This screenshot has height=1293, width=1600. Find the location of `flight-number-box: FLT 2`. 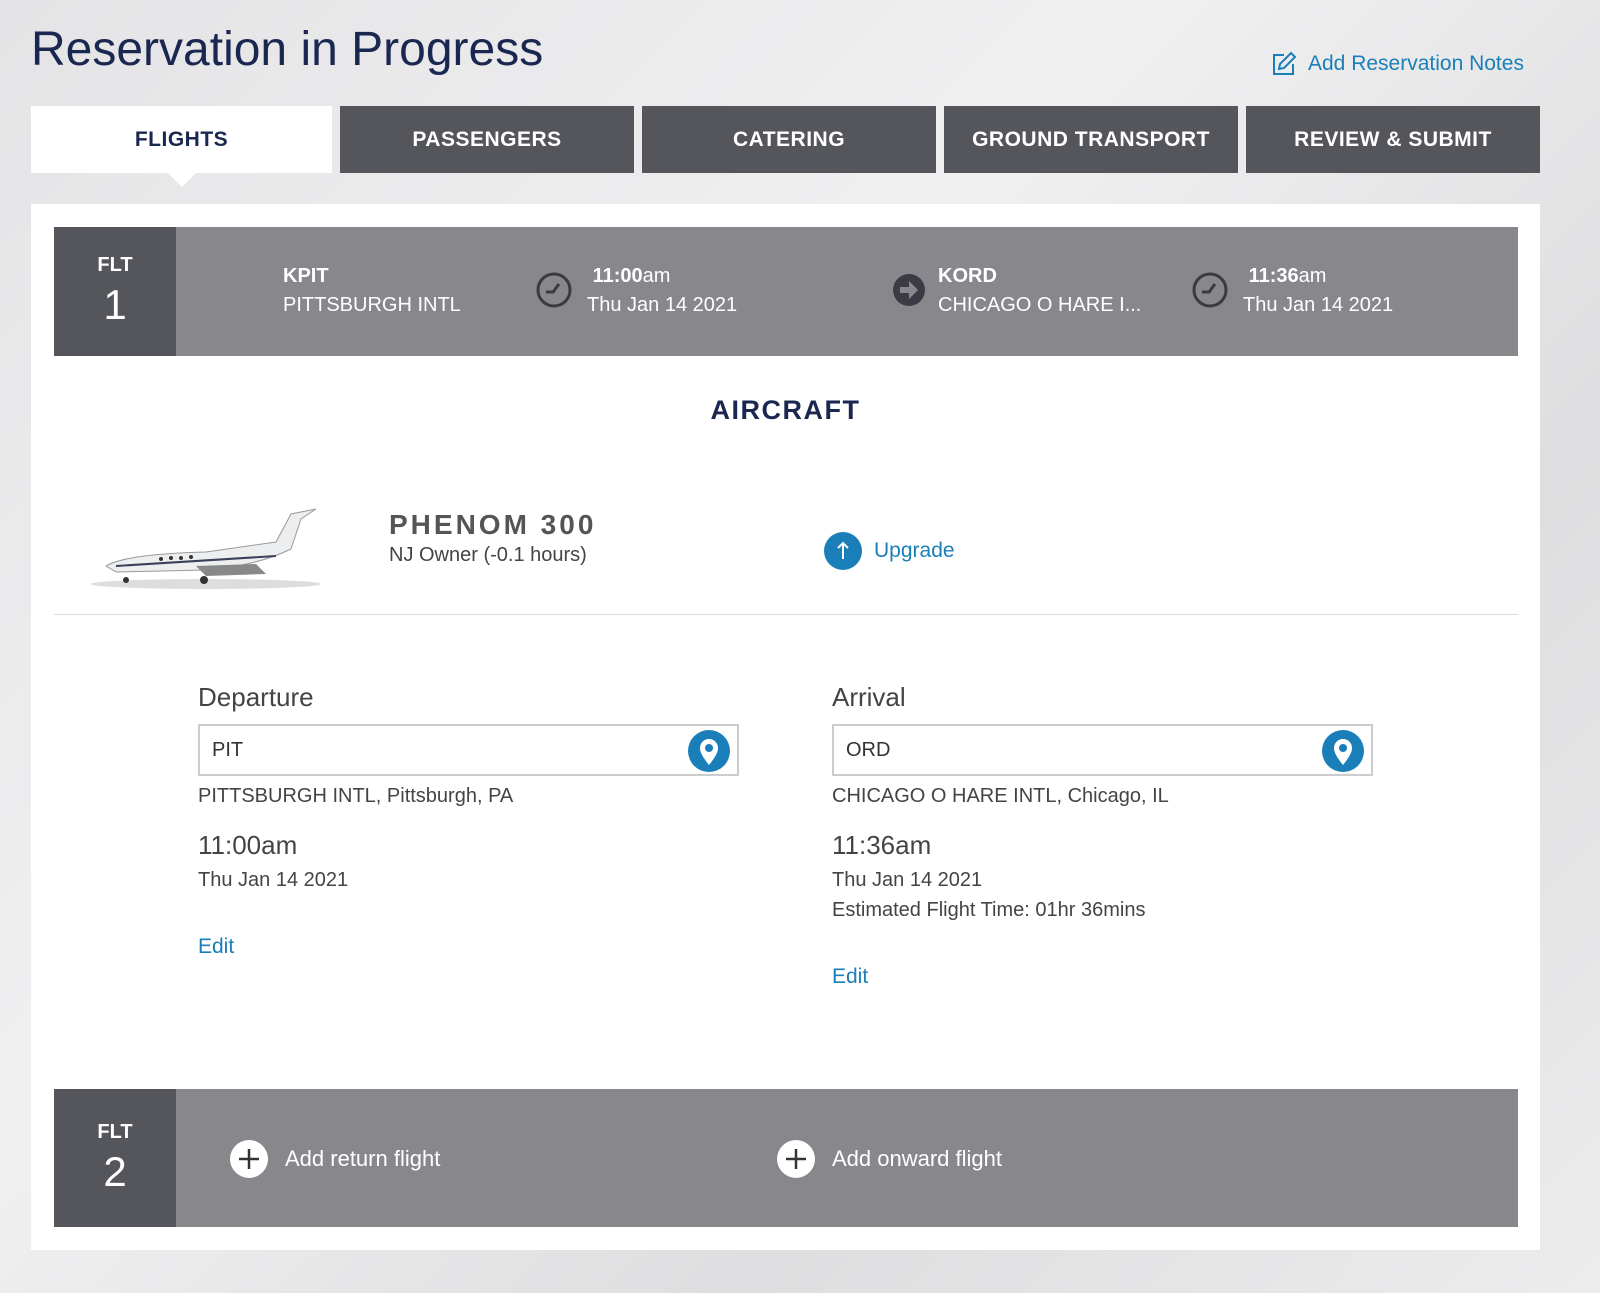

flight-number-box: FLT 2 is located at coordinates (115, 1158).